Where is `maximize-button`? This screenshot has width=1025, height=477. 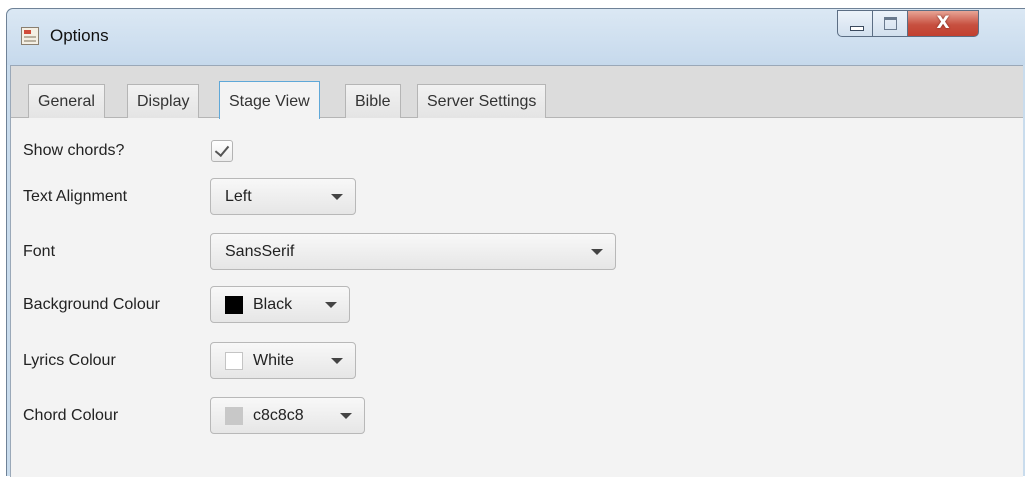
maximize-button is located at coordinates (890, 23).